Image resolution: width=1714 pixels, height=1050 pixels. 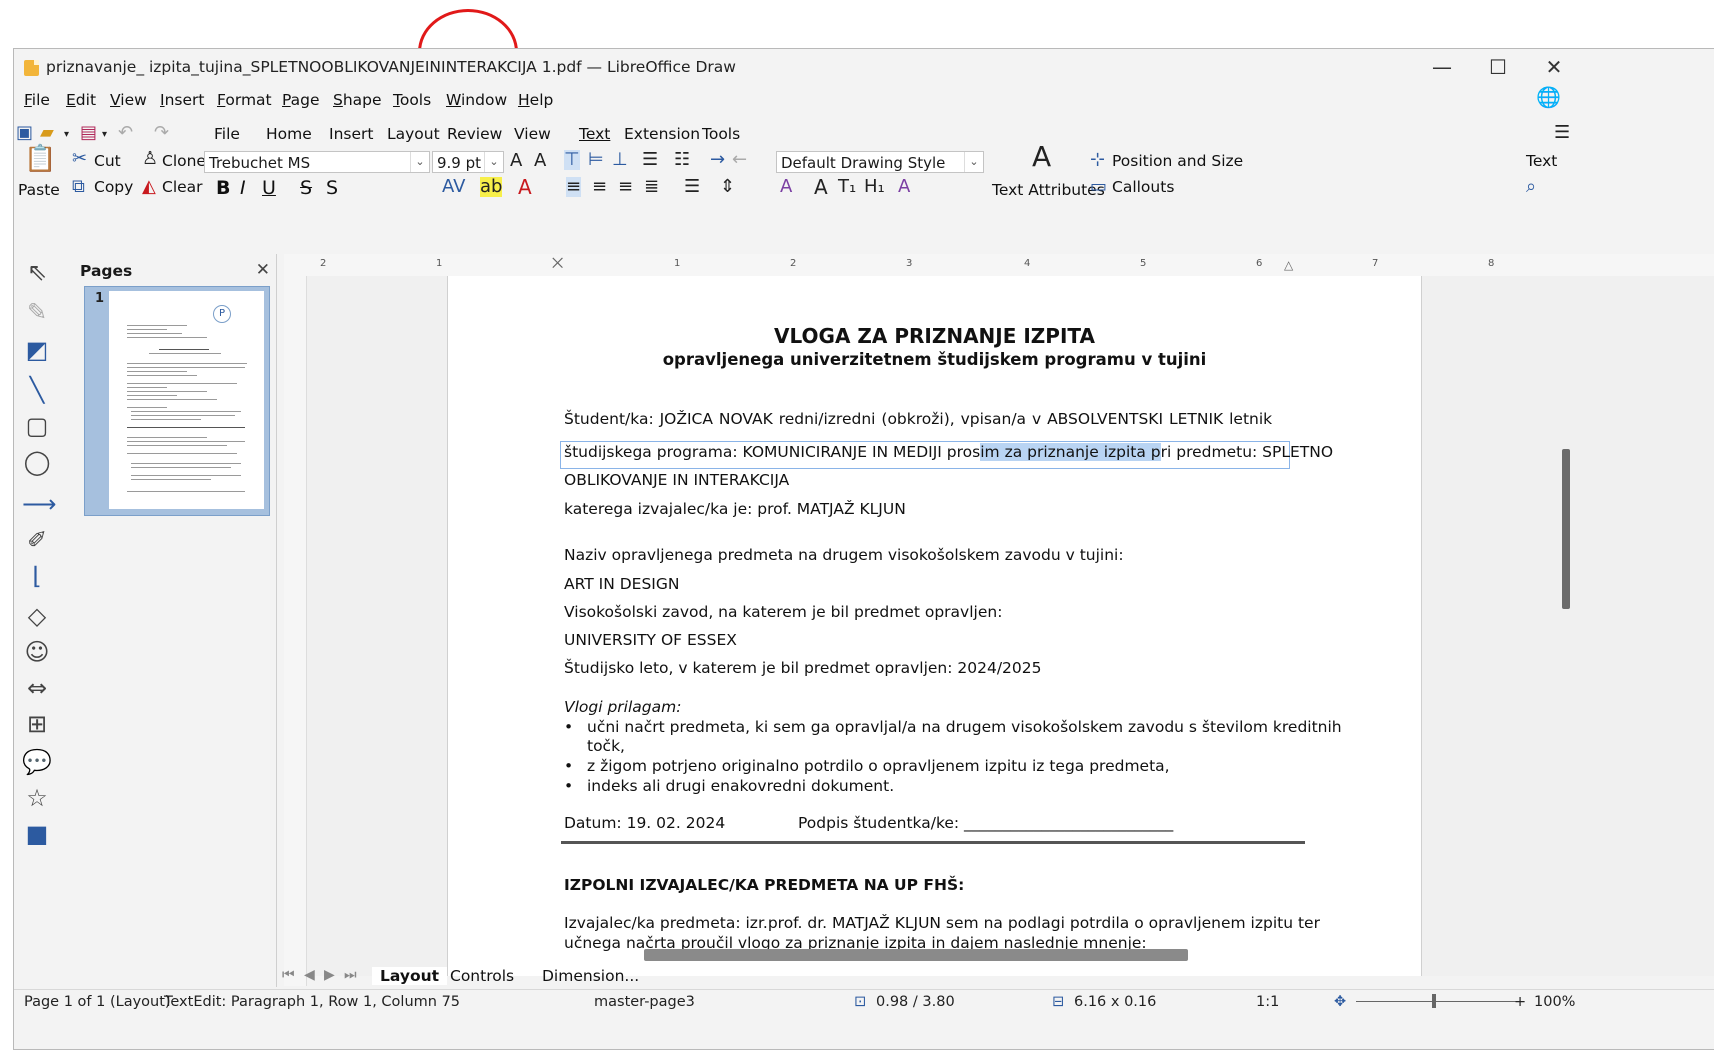 I want to click on align-left-icon: ≡, so click(x=574, y=187).